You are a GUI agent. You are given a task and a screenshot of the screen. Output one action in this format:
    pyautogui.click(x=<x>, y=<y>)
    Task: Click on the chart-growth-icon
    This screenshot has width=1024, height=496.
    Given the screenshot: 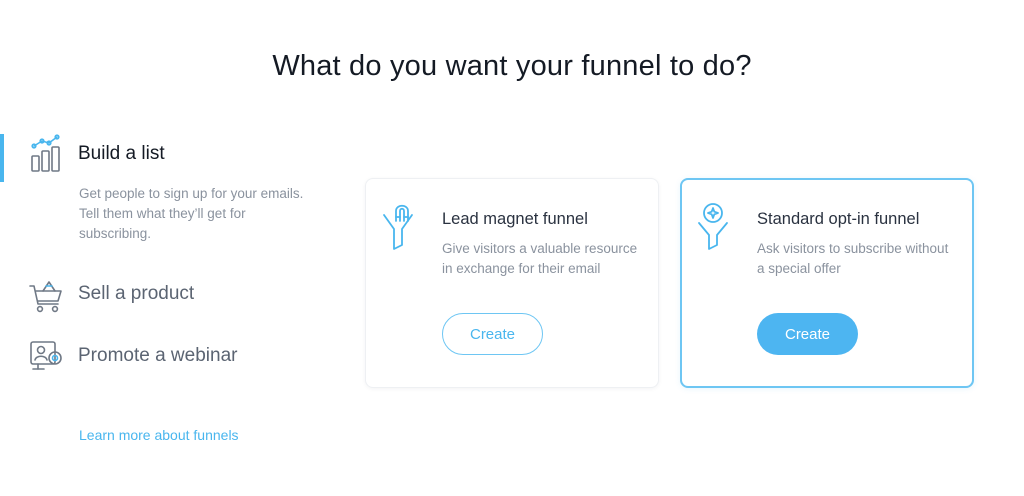 What is the action you would take?
    pyautogui.click(x=45, y=153)
    